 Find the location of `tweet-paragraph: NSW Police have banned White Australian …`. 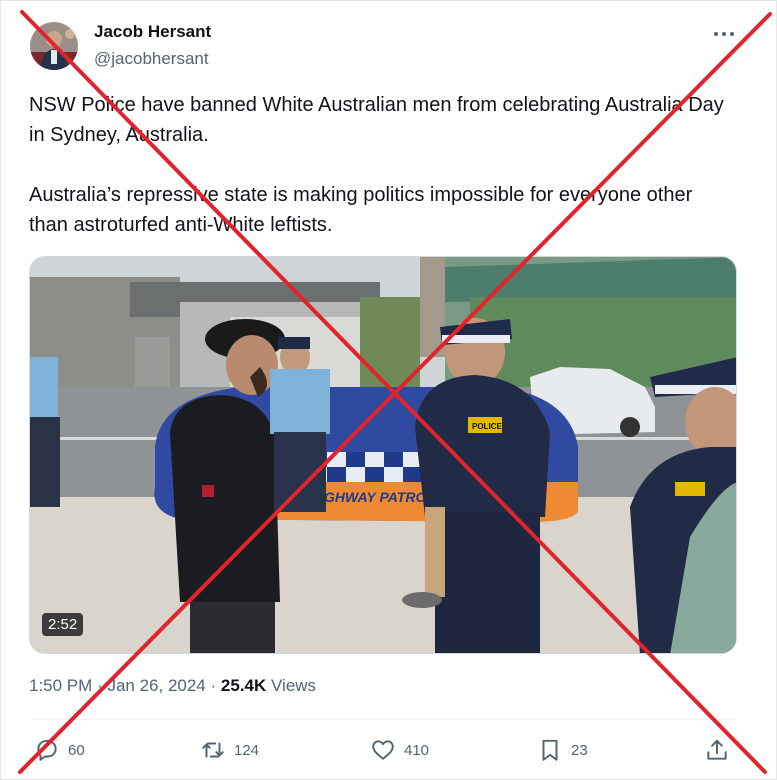

tweet-paragraph: NSW Police have banned White Australian … is located at coordinates (376, 120).